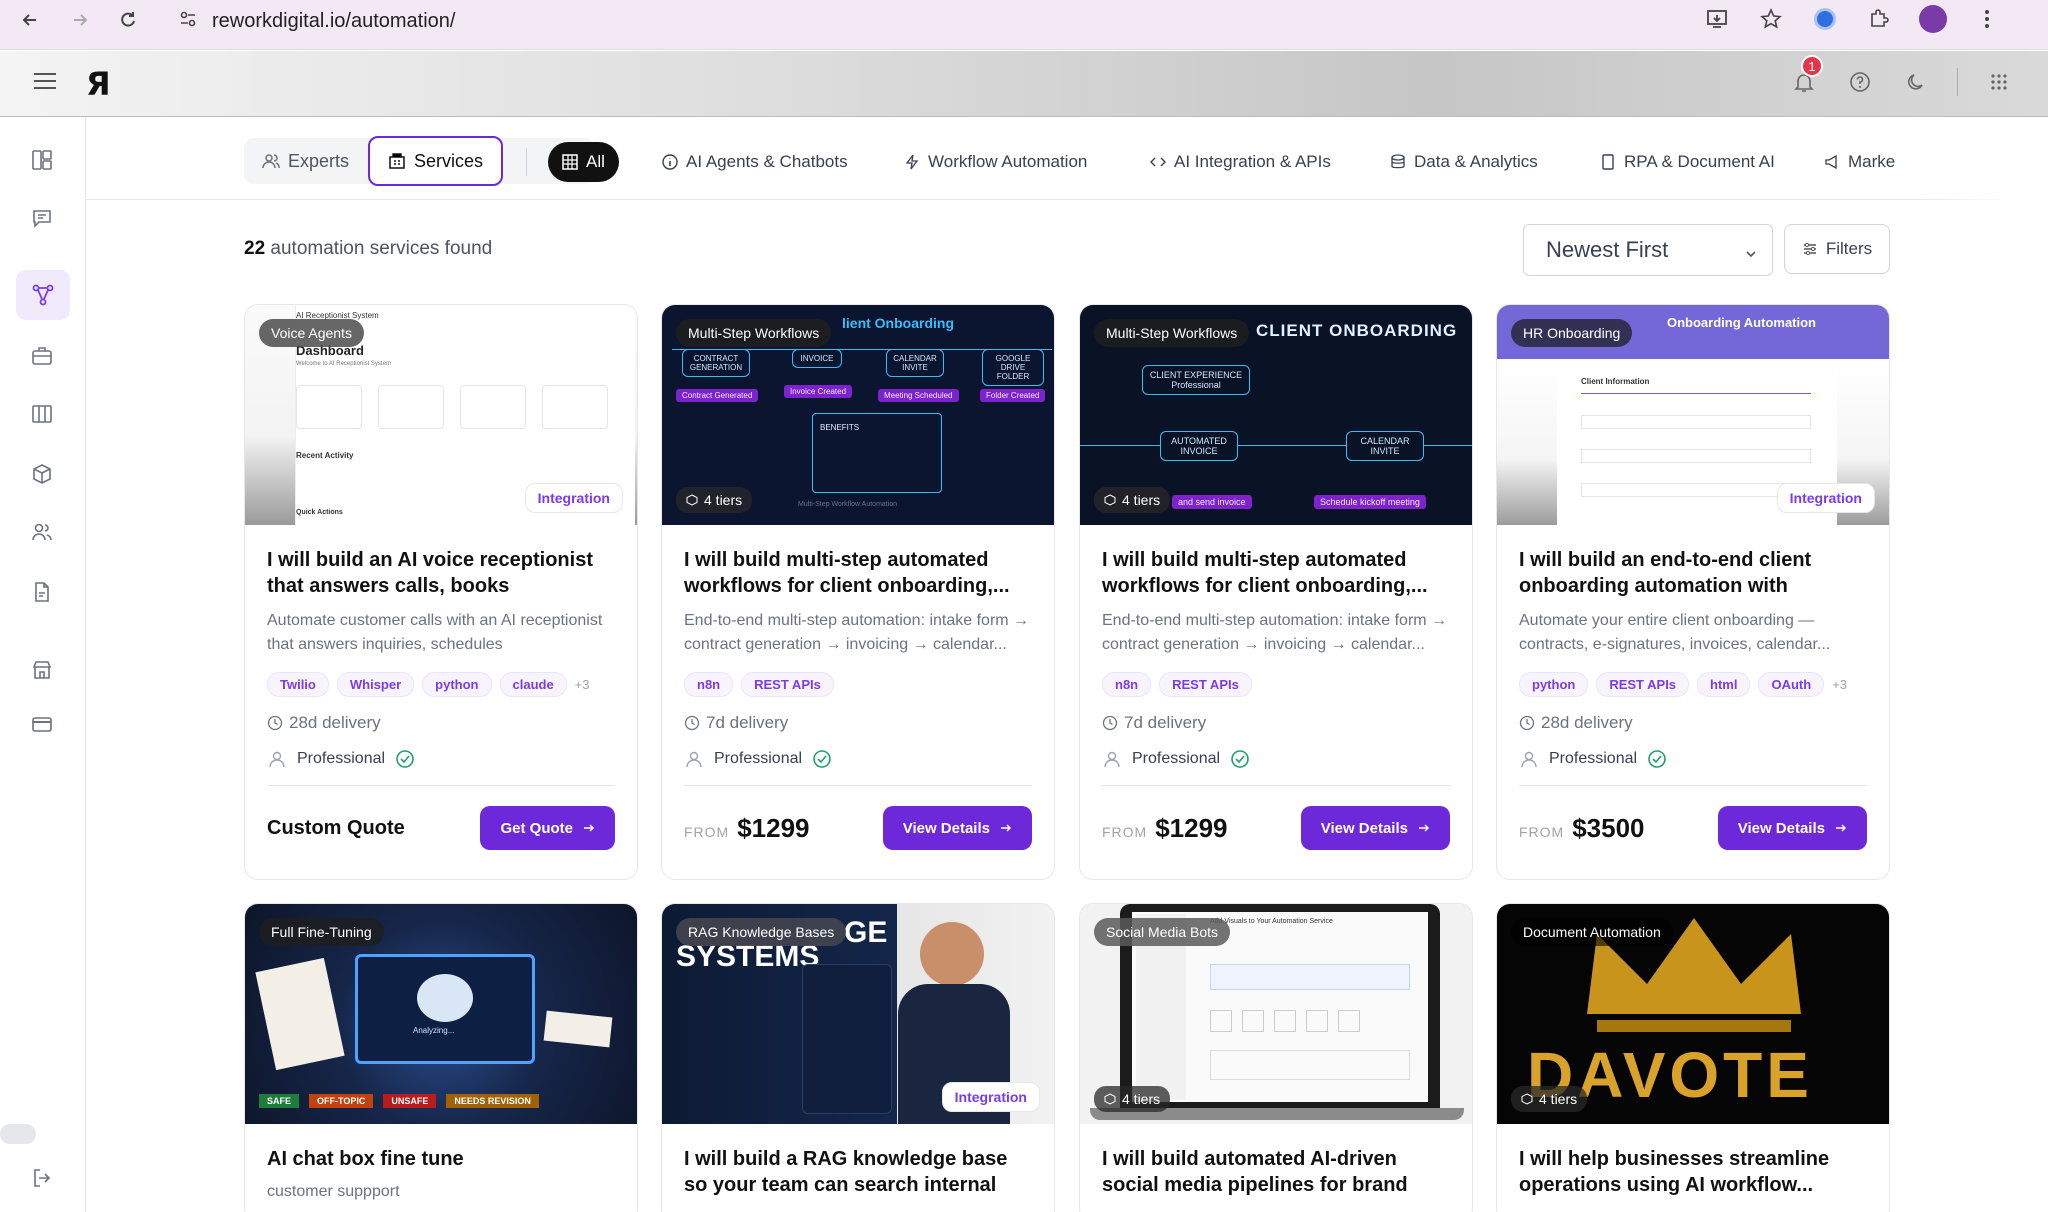  I want to click on apps-grid-icon, so click(1999, 82).